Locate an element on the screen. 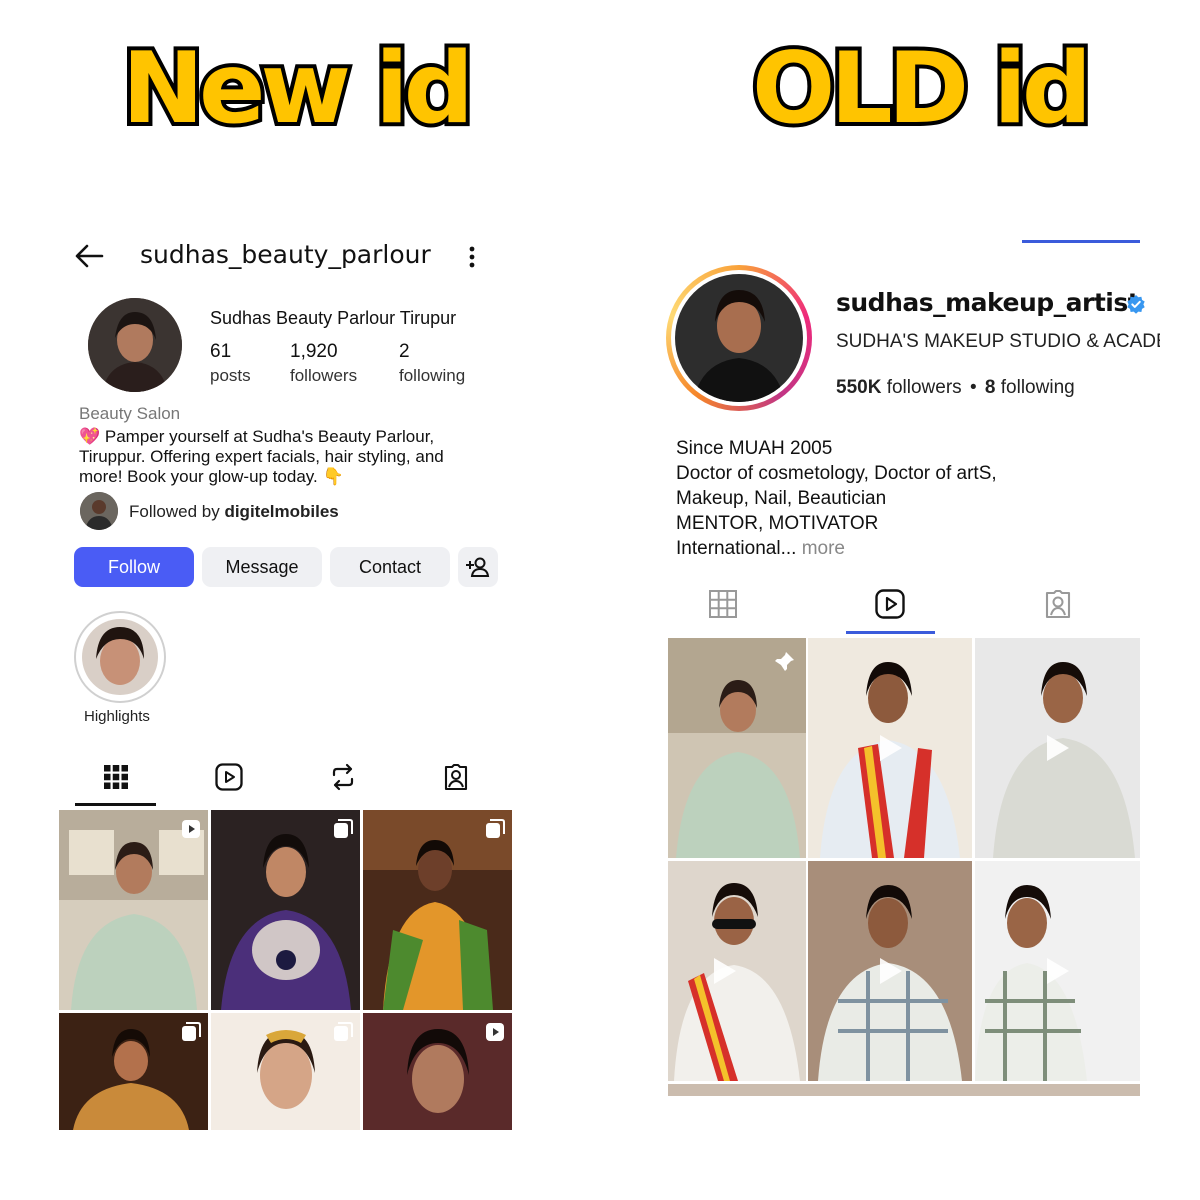 The width and height of the screenshot is (1200, 1200). posts-count: 61 is located at coordinates (221, 351).